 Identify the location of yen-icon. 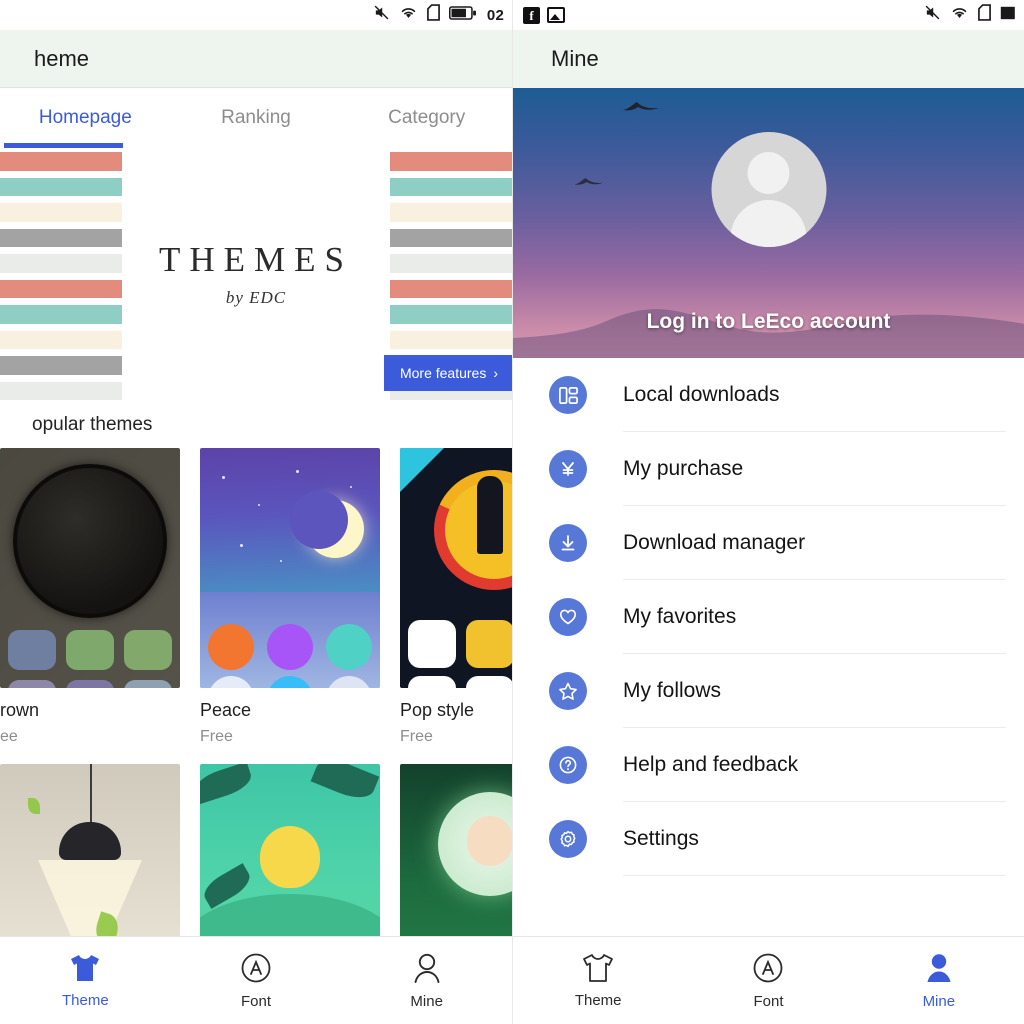
(568, 469).